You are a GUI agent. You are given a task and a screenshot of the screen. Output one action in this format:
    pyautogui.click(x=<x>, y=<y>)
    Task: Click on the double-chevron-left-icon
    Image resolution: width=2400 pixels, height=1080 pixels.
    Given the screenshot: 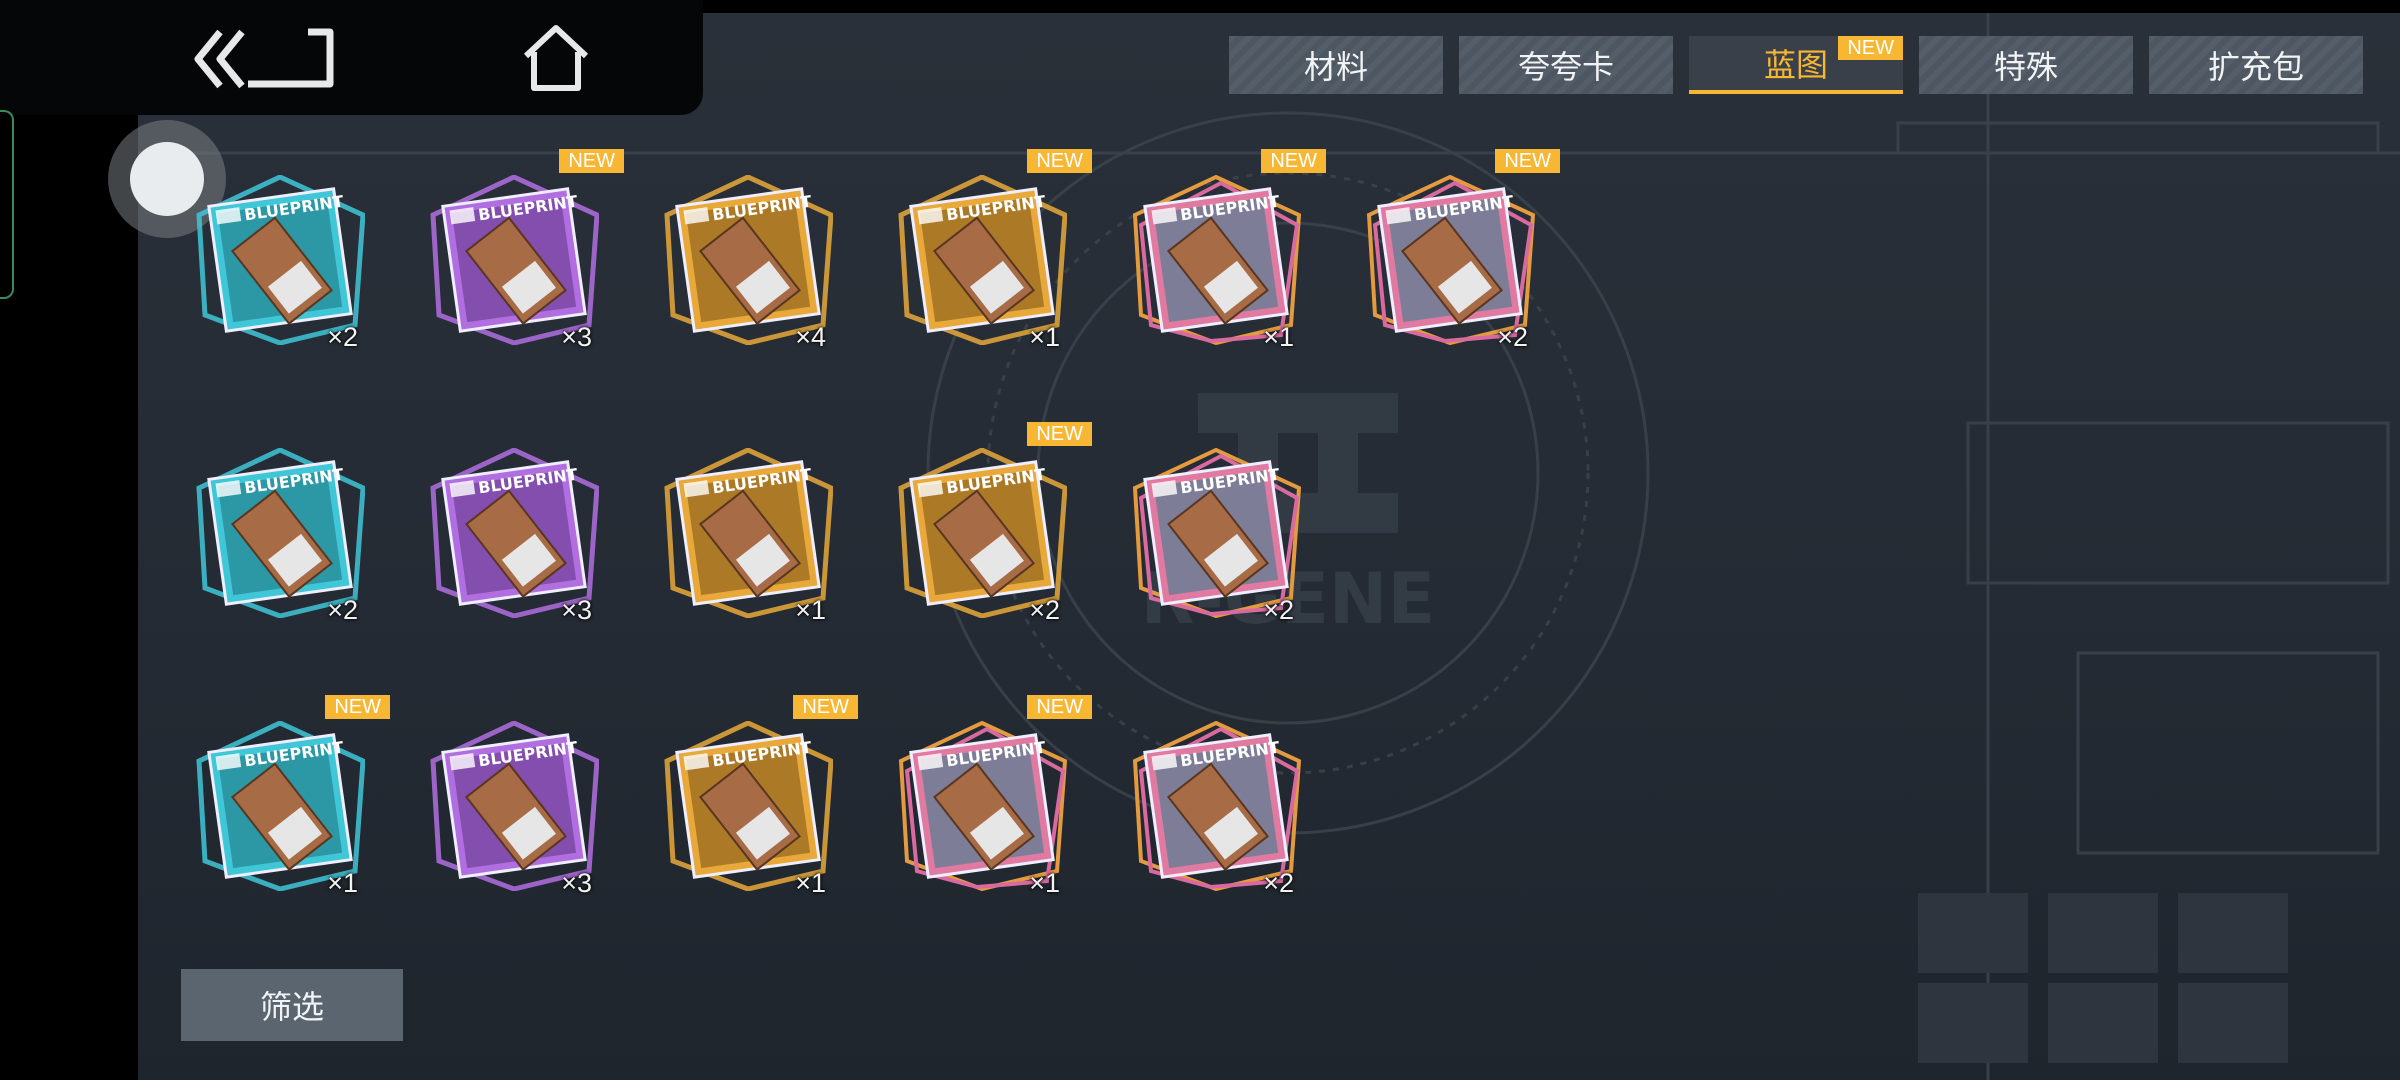 What is the action you would take?
    pyautogui.click(x=264, y=58)
    